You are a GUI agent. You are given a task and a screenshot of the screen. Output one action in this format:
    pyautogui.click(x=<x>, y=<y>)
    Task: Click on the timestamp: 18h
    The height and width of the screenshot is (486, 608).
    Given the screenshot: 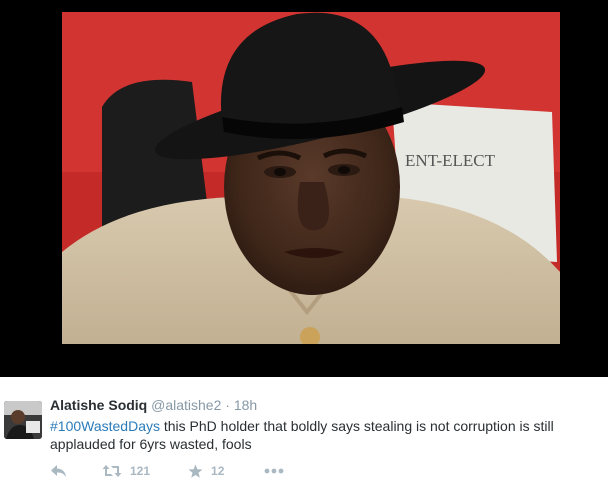 What is the action you would take?
    pyautogui.click(x=245, y=405)
    